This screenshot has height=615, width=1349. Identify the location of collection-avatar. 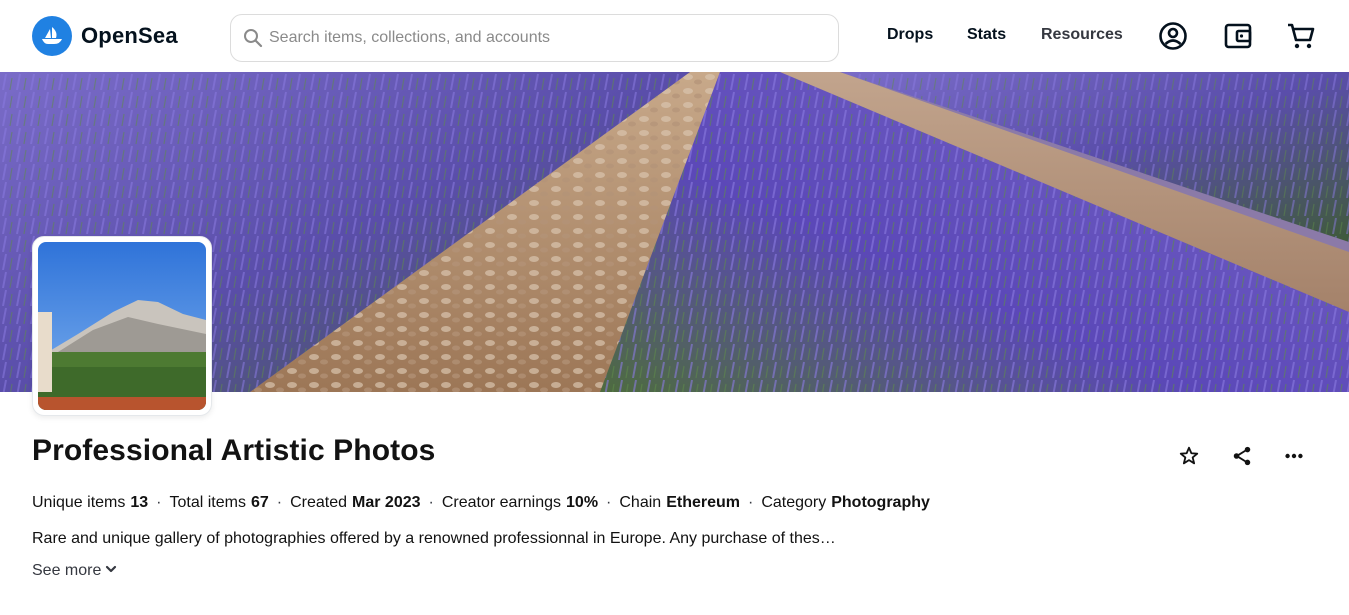
(122, 326).